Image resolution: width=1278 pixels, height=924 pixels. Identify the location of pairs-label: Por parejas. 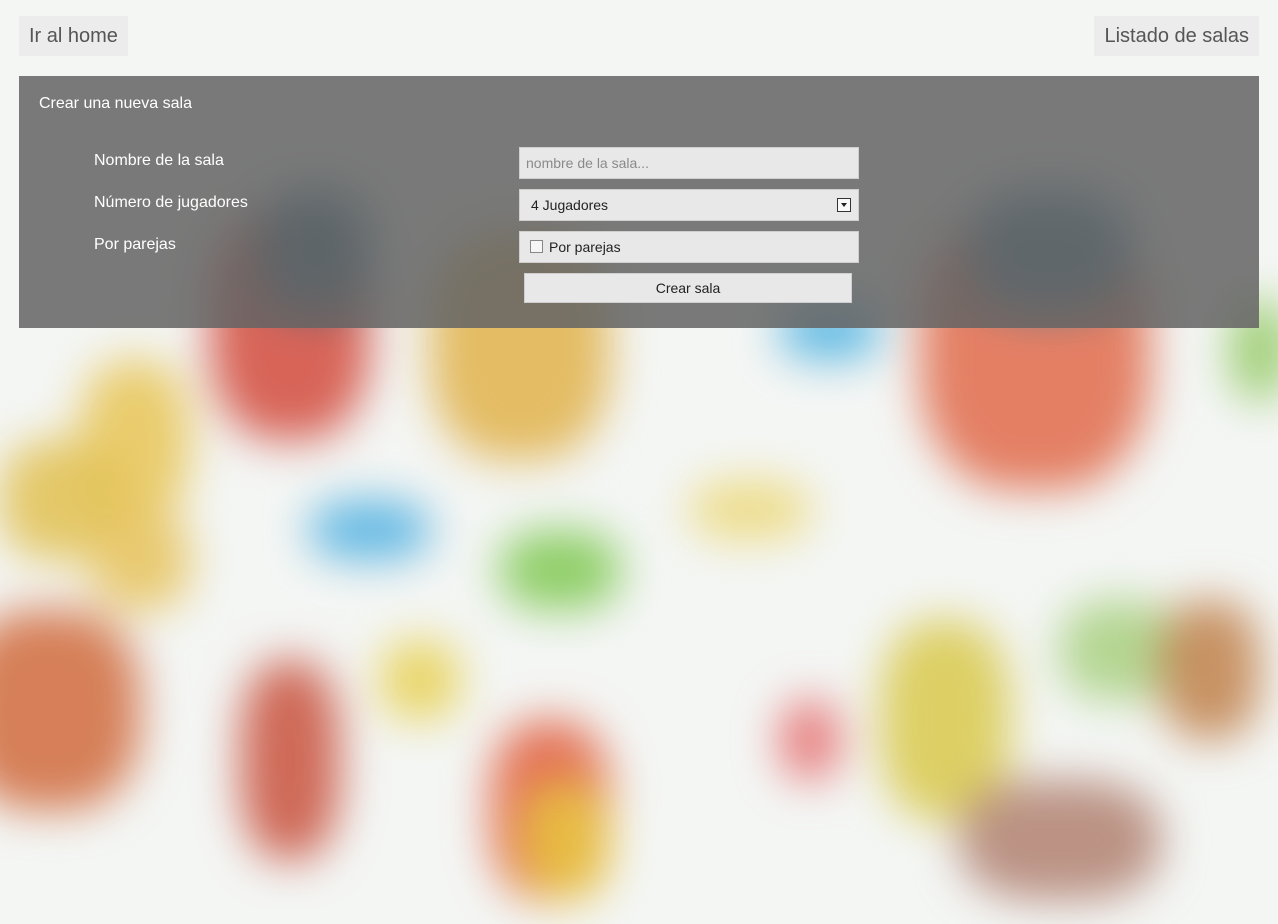
(135, 244).